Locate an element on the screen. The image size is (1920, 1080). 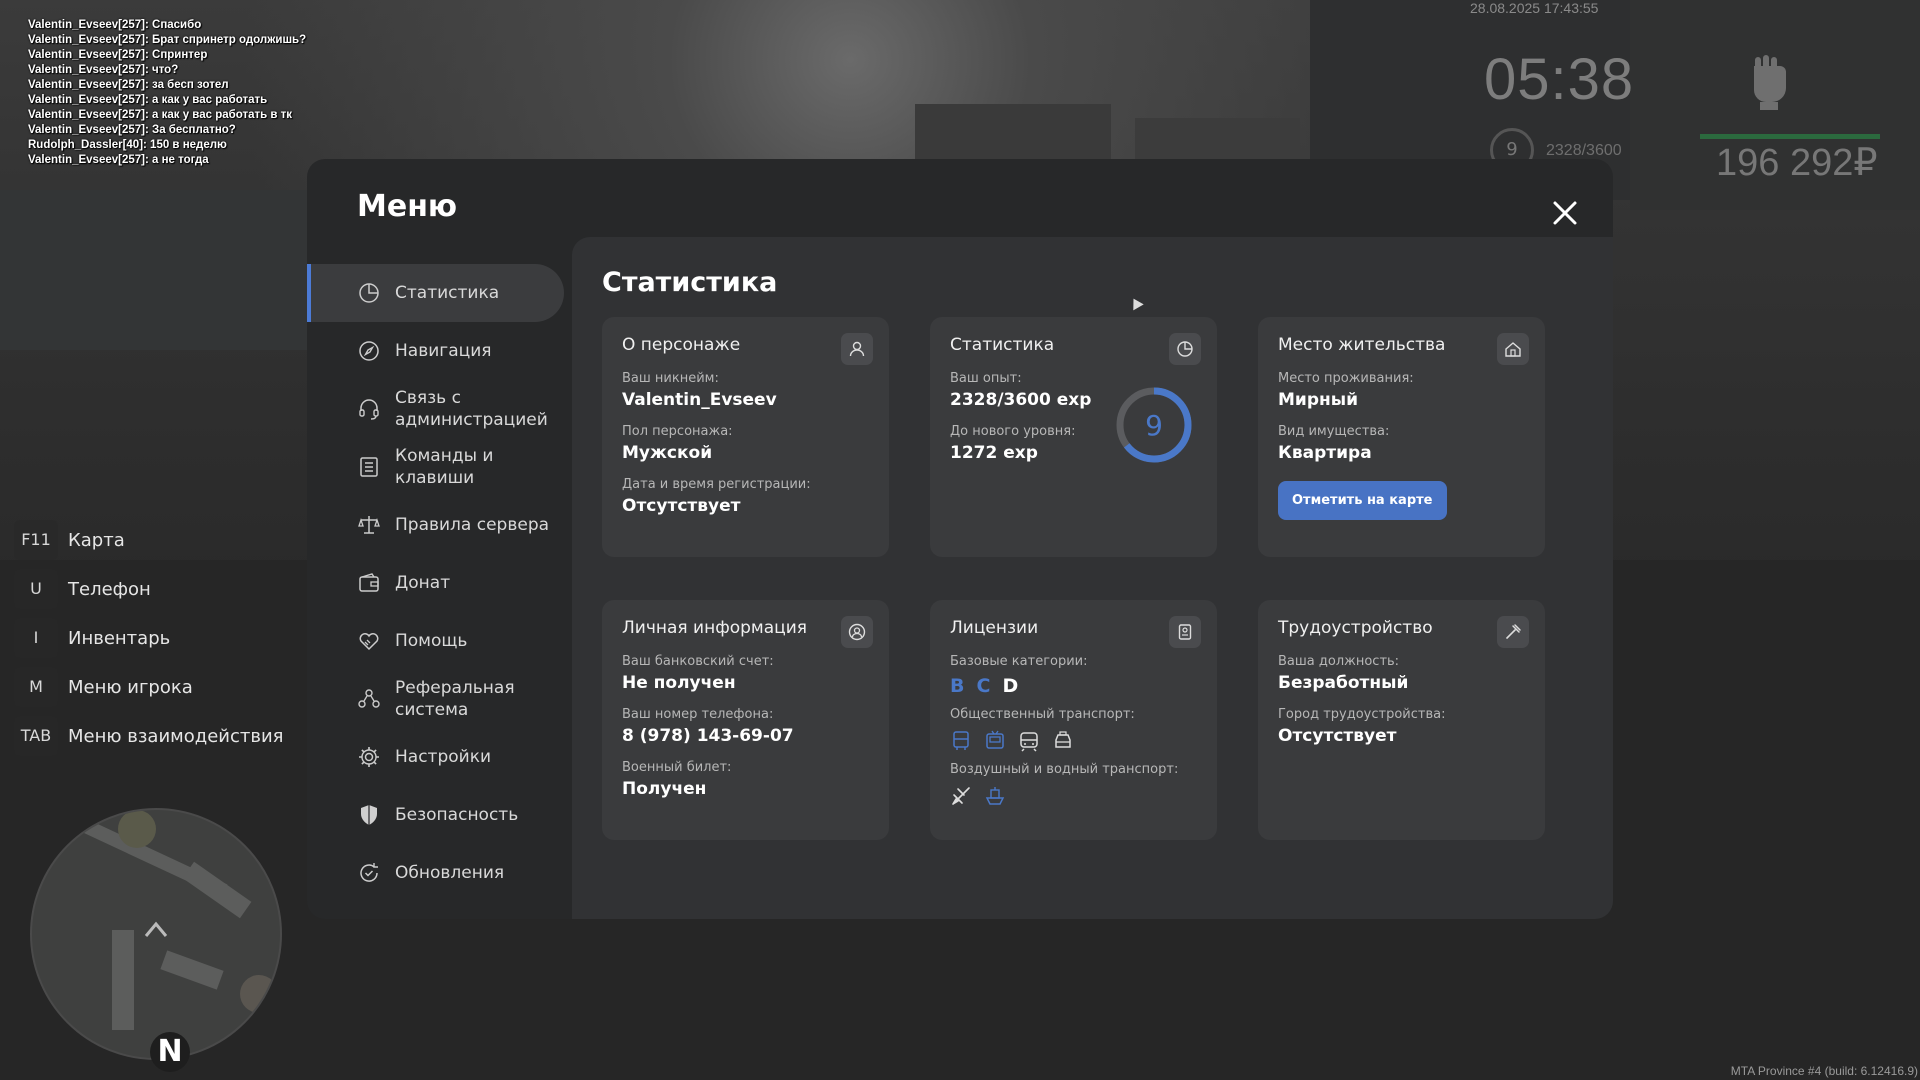
handshake-heart-icon is located at coordinates (369, 642).